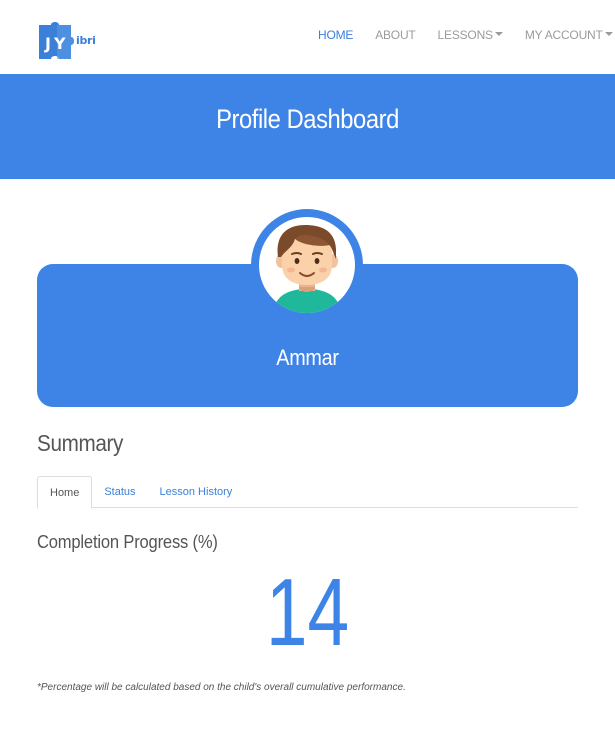  I want to click on nav-home: HOME, so click(335, 35).